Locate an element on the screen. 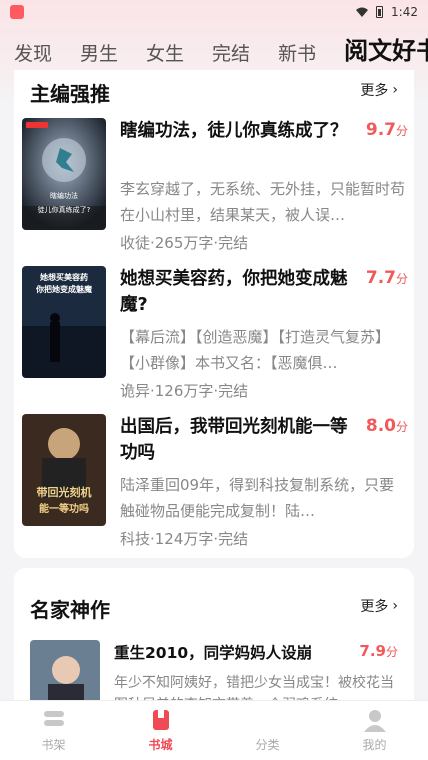  tab-completed: 完结 is located at coordinates (231, 56).